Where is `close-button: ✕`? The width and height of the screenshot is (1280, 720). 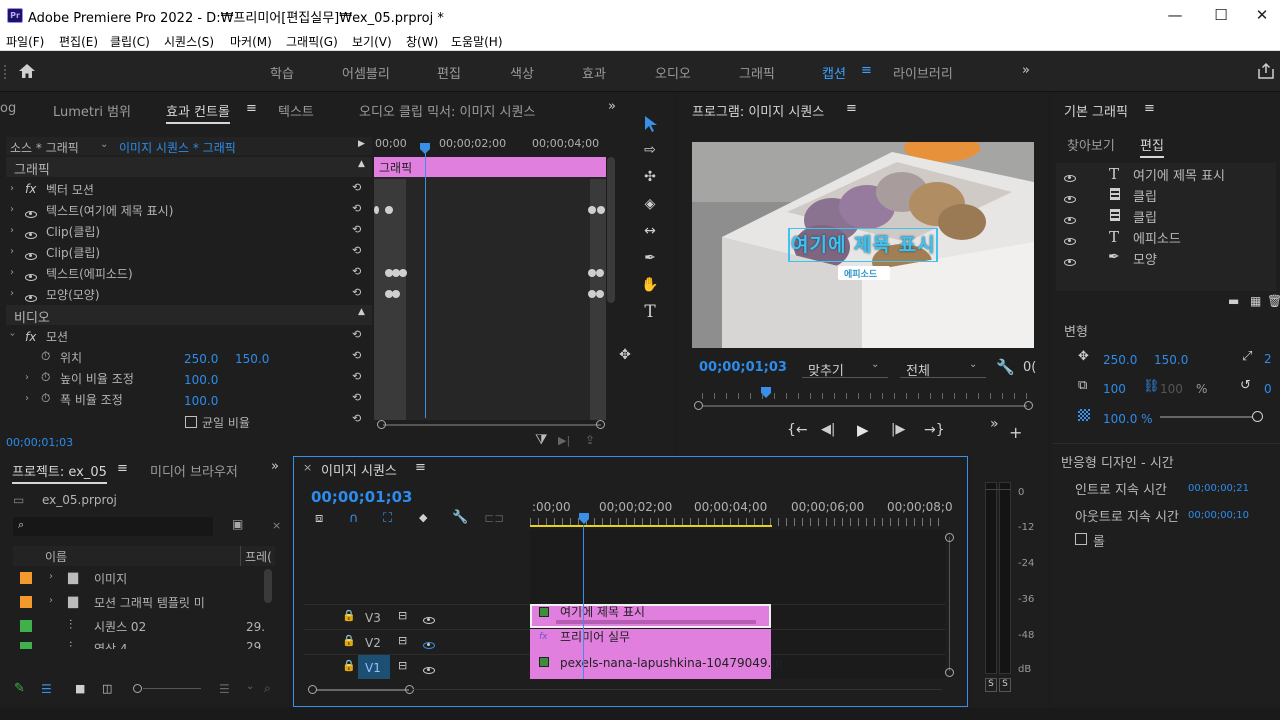
close-button: ✕ is located at coordinates (1262, 15).